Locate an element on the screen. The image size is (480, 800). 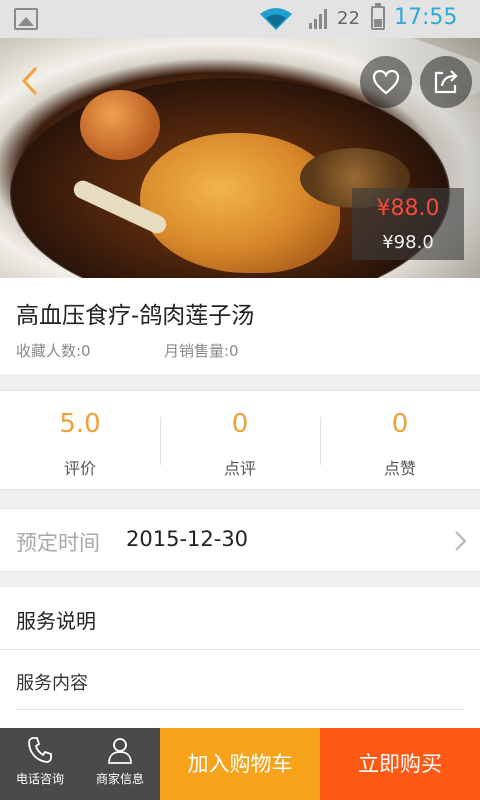
stats-panel: 5.0 评价 0 点评 0 点赞 is located at coordinates (240, 440).